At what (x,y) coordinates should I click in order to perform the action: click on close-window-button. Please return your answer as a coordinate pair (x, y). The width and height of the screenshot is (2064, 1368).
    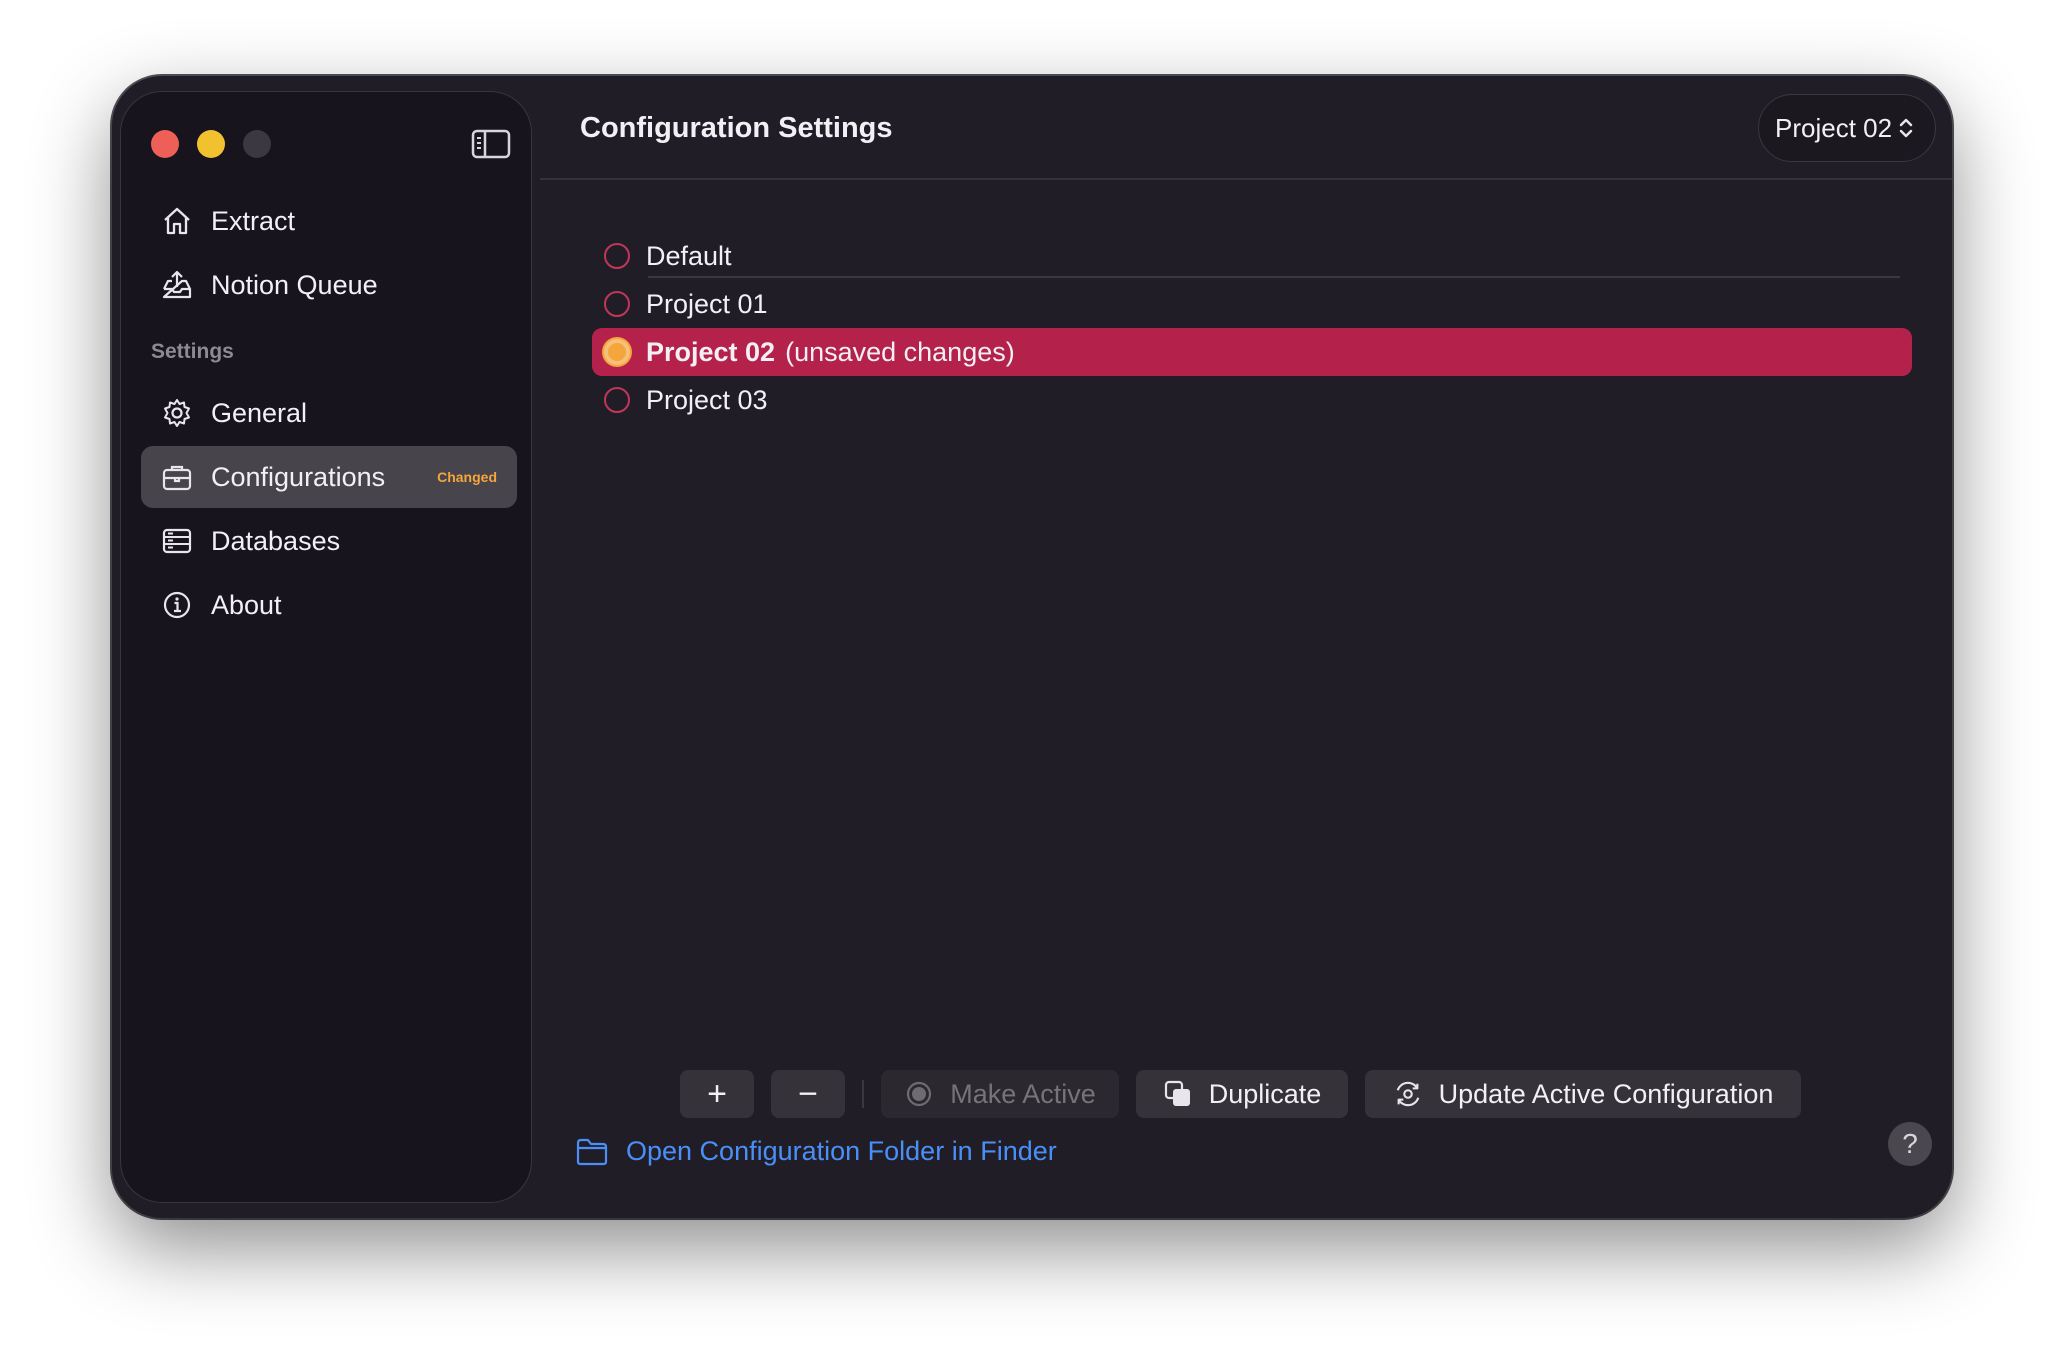
    Looking at the image, I should click on (165, 144).